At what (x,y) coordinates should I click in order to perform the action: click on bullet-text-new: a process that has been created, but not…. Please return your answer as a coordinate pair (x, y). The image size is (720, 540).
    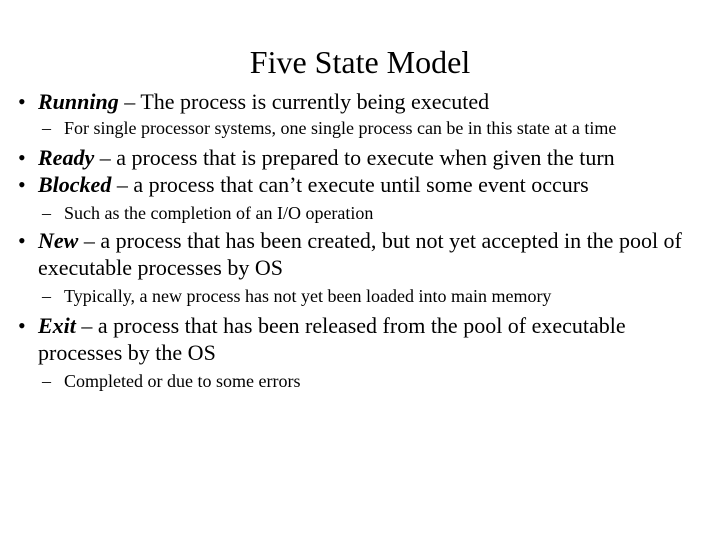
    Looking at the image, I should click on (360, 254).